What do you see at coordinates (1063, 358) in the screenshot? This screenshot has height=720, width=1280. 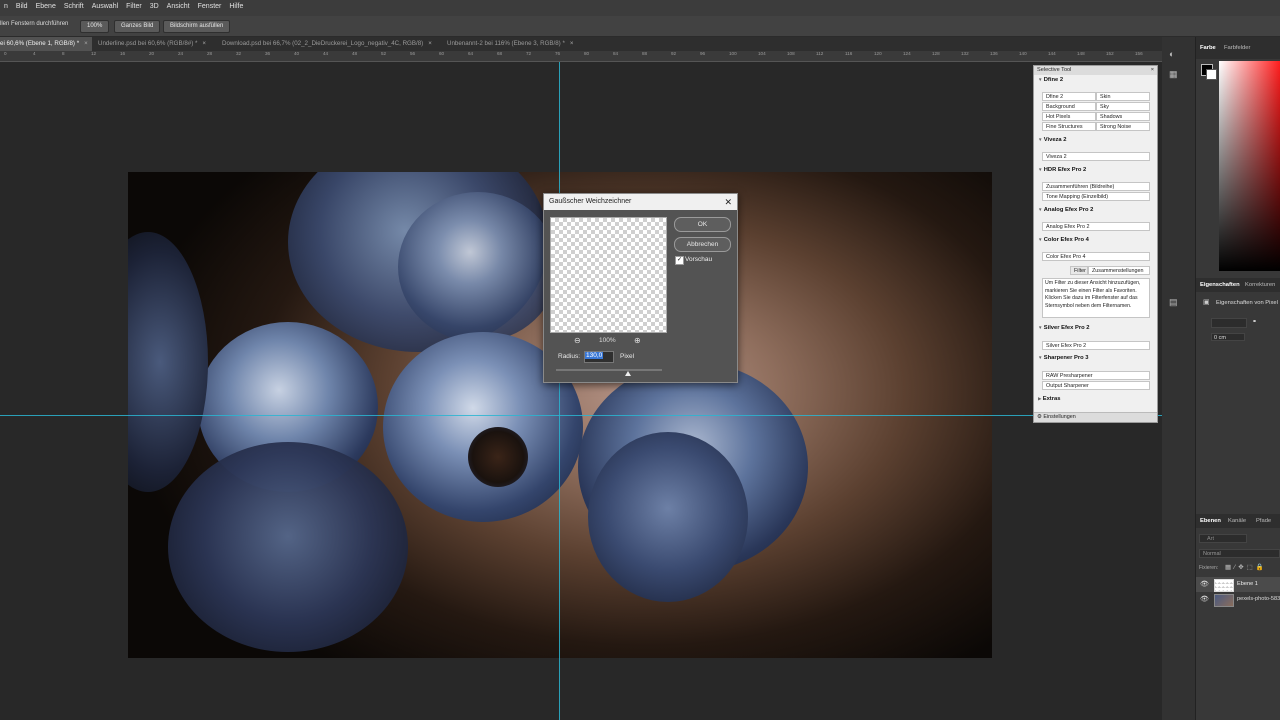 I see `section-sharpener: Sharpener Pro 3` at bounding box center [1063, 358].